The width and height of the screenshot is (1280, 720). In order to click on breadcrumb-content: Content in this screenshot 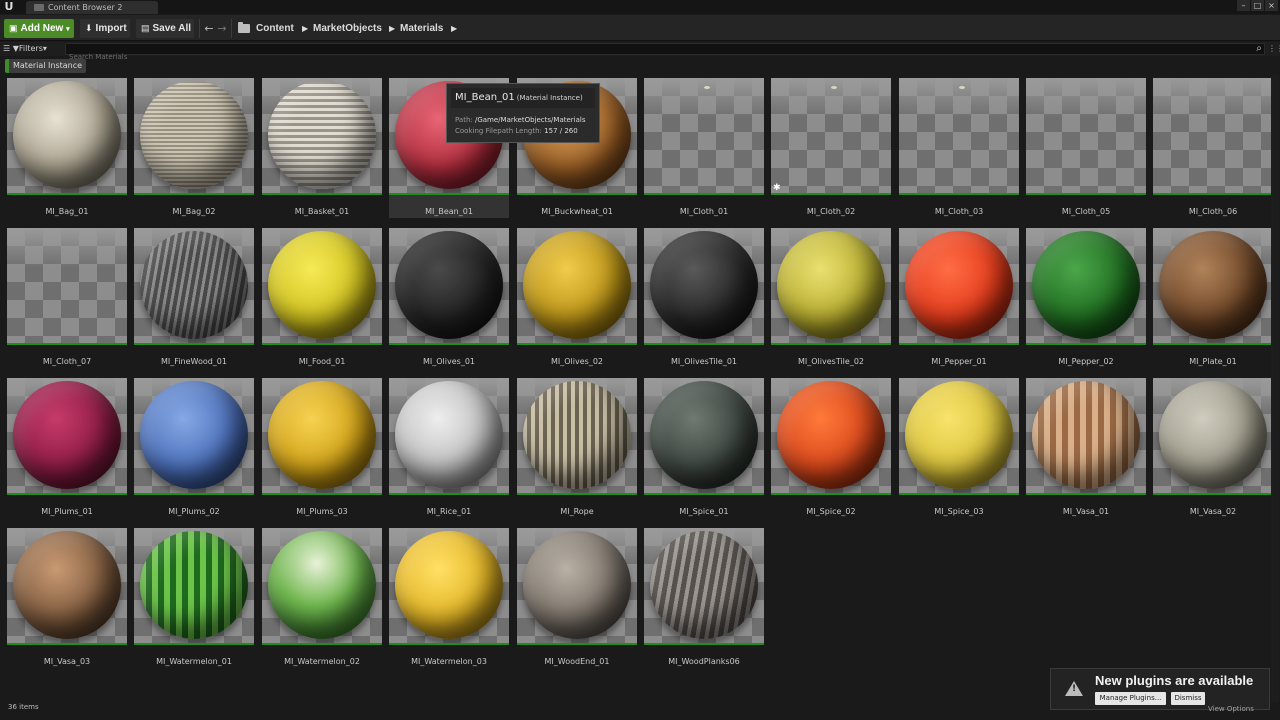, I will do `click(275, 28)`.